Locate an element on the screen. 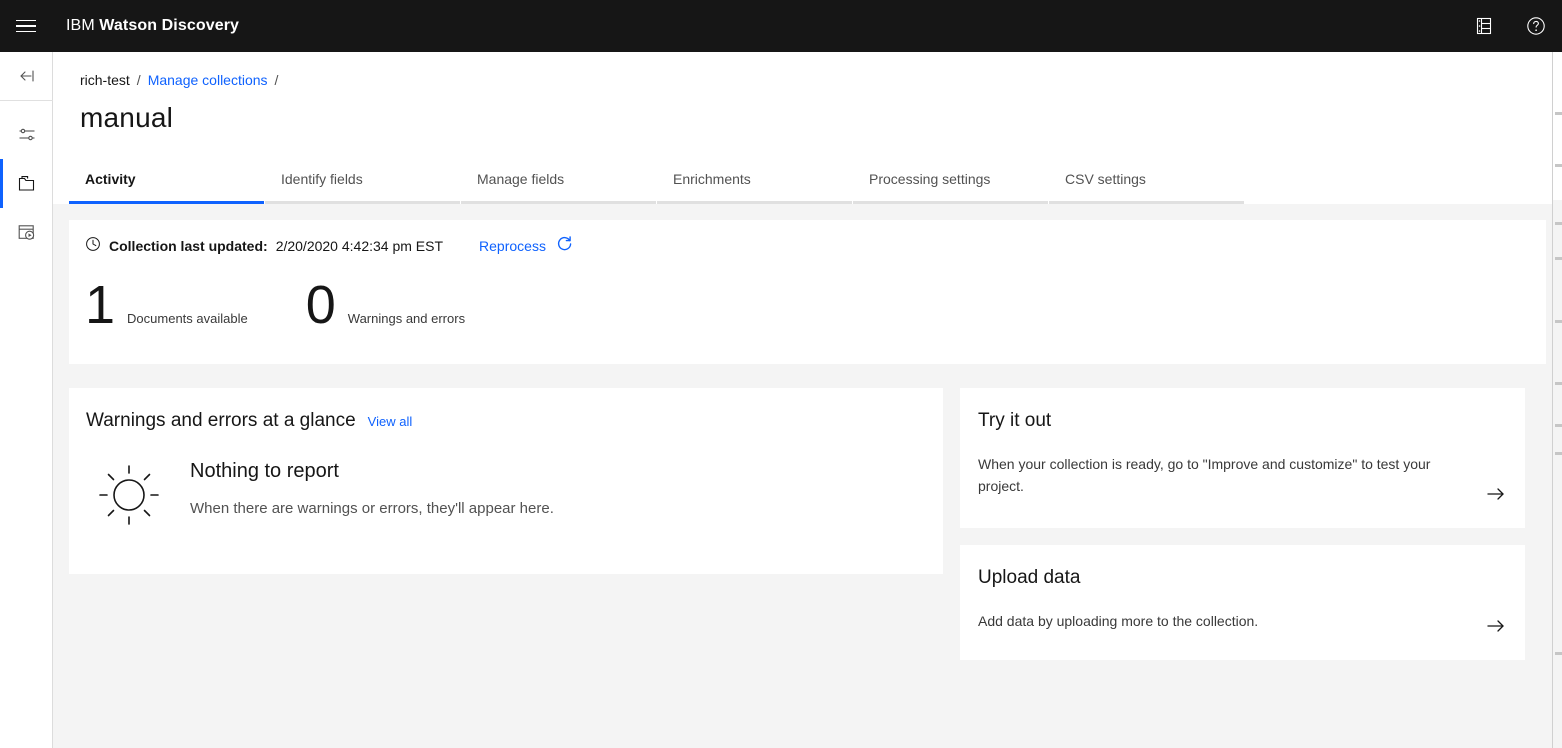  stat-caption: Documents available is located at coordinates (187, 318).